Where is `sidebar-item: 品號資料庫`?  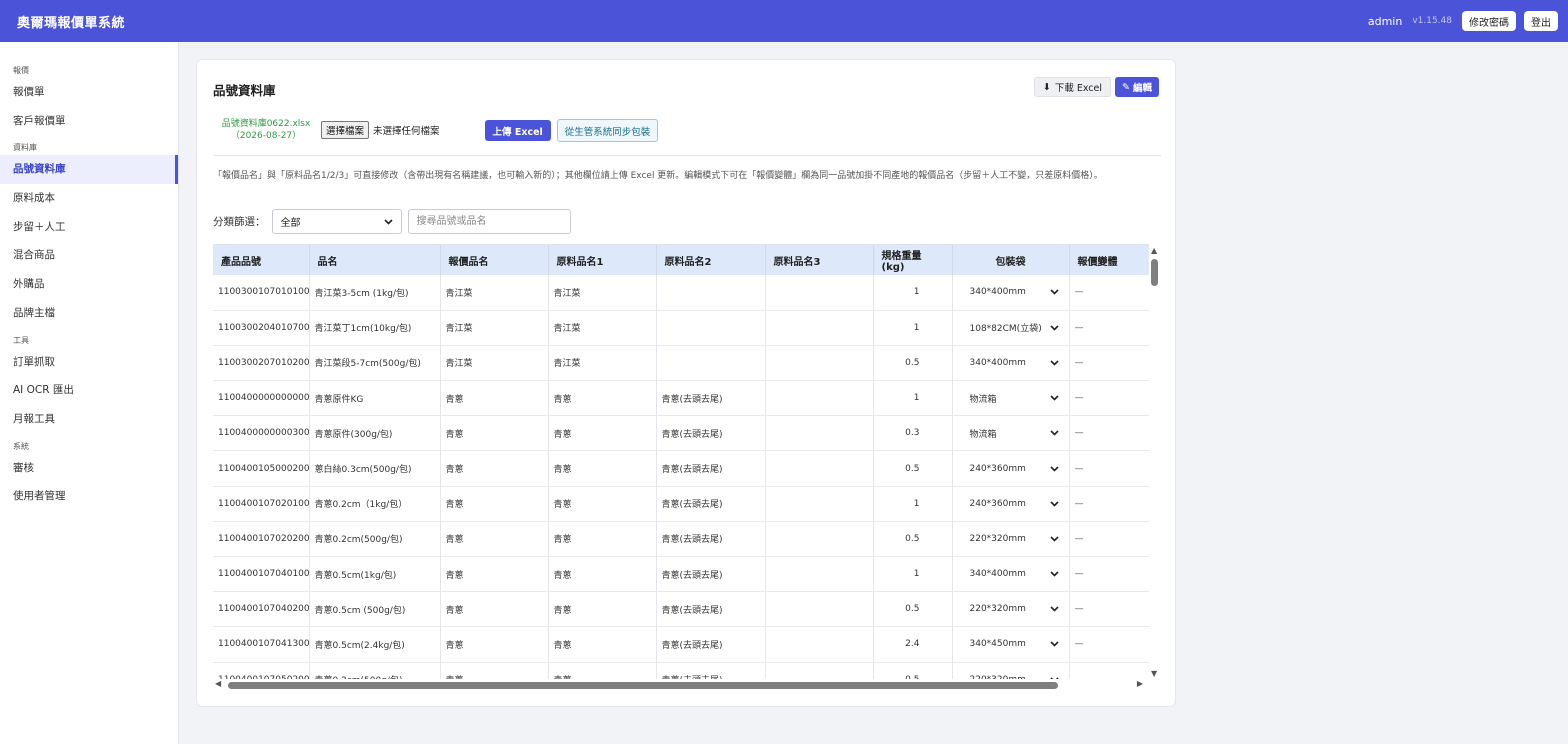 sidebar-item: 品號資料庫 is located at coordinates (89, 170).